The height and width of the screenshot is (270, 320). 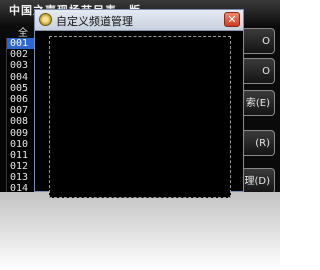 What do you see at coordinates (19, 77) in the screenshot?
I see `channel-number: 004` at bounding box center [19, 77].